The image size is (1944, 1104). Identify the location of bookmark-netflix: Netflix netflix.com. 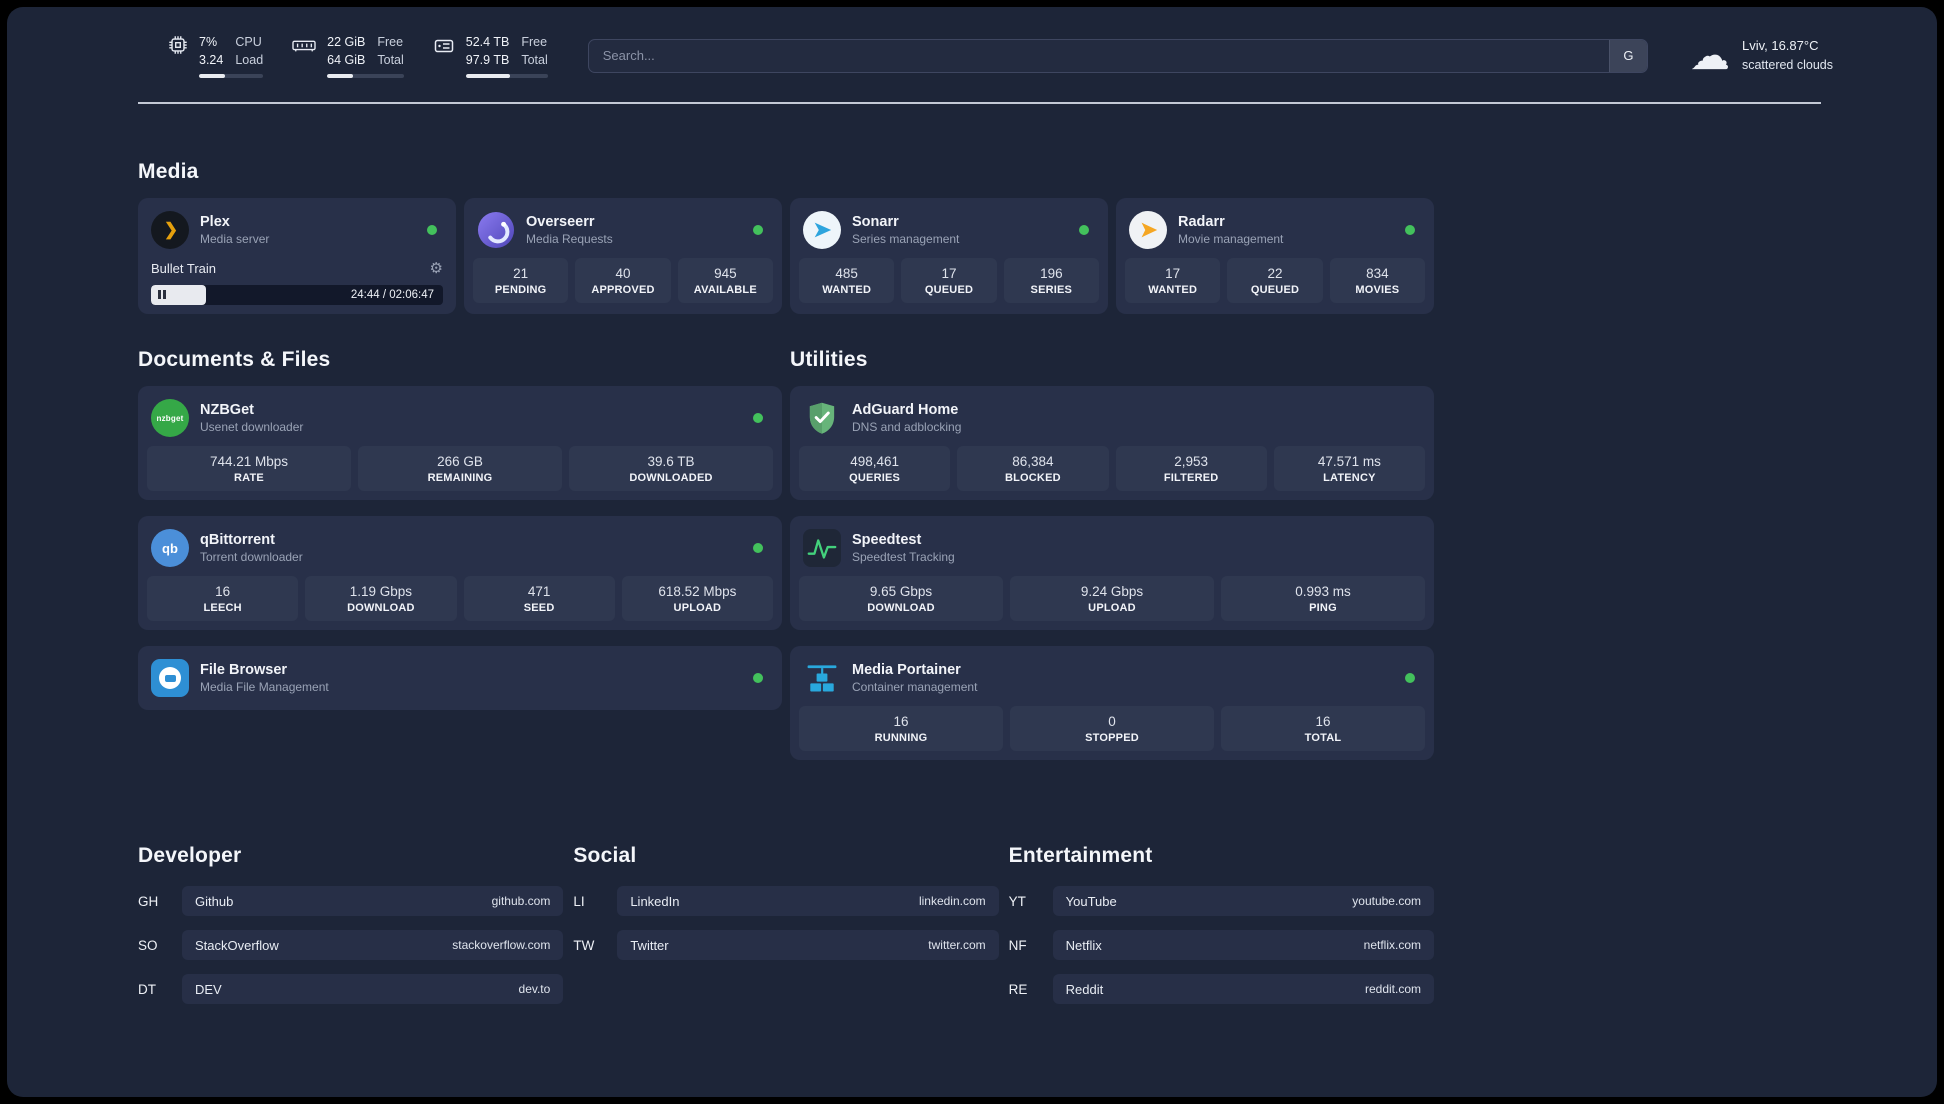
(1243, 945).